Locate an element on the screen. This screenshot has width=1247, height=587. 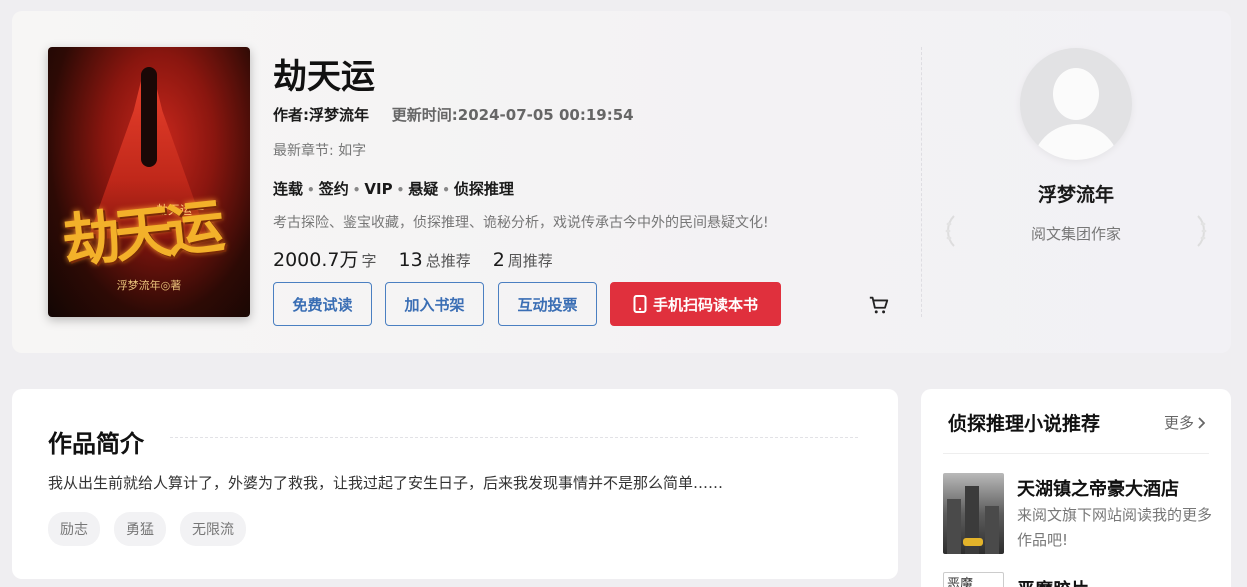
intro-tags: 励志 勇猛 无限流 is located at coordinates (147, 529).